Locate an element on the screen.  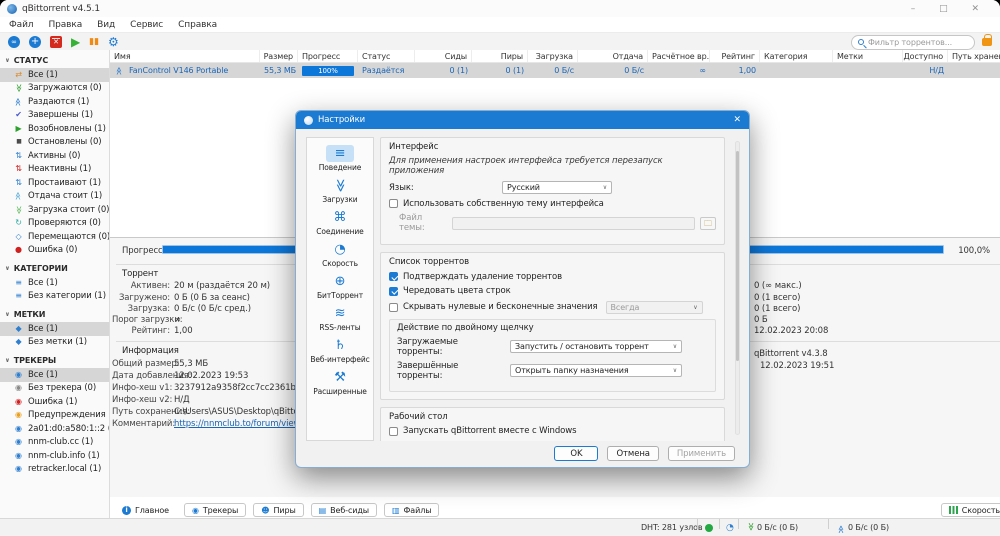
col-tags: Метки is located at coordinates (868, 56).